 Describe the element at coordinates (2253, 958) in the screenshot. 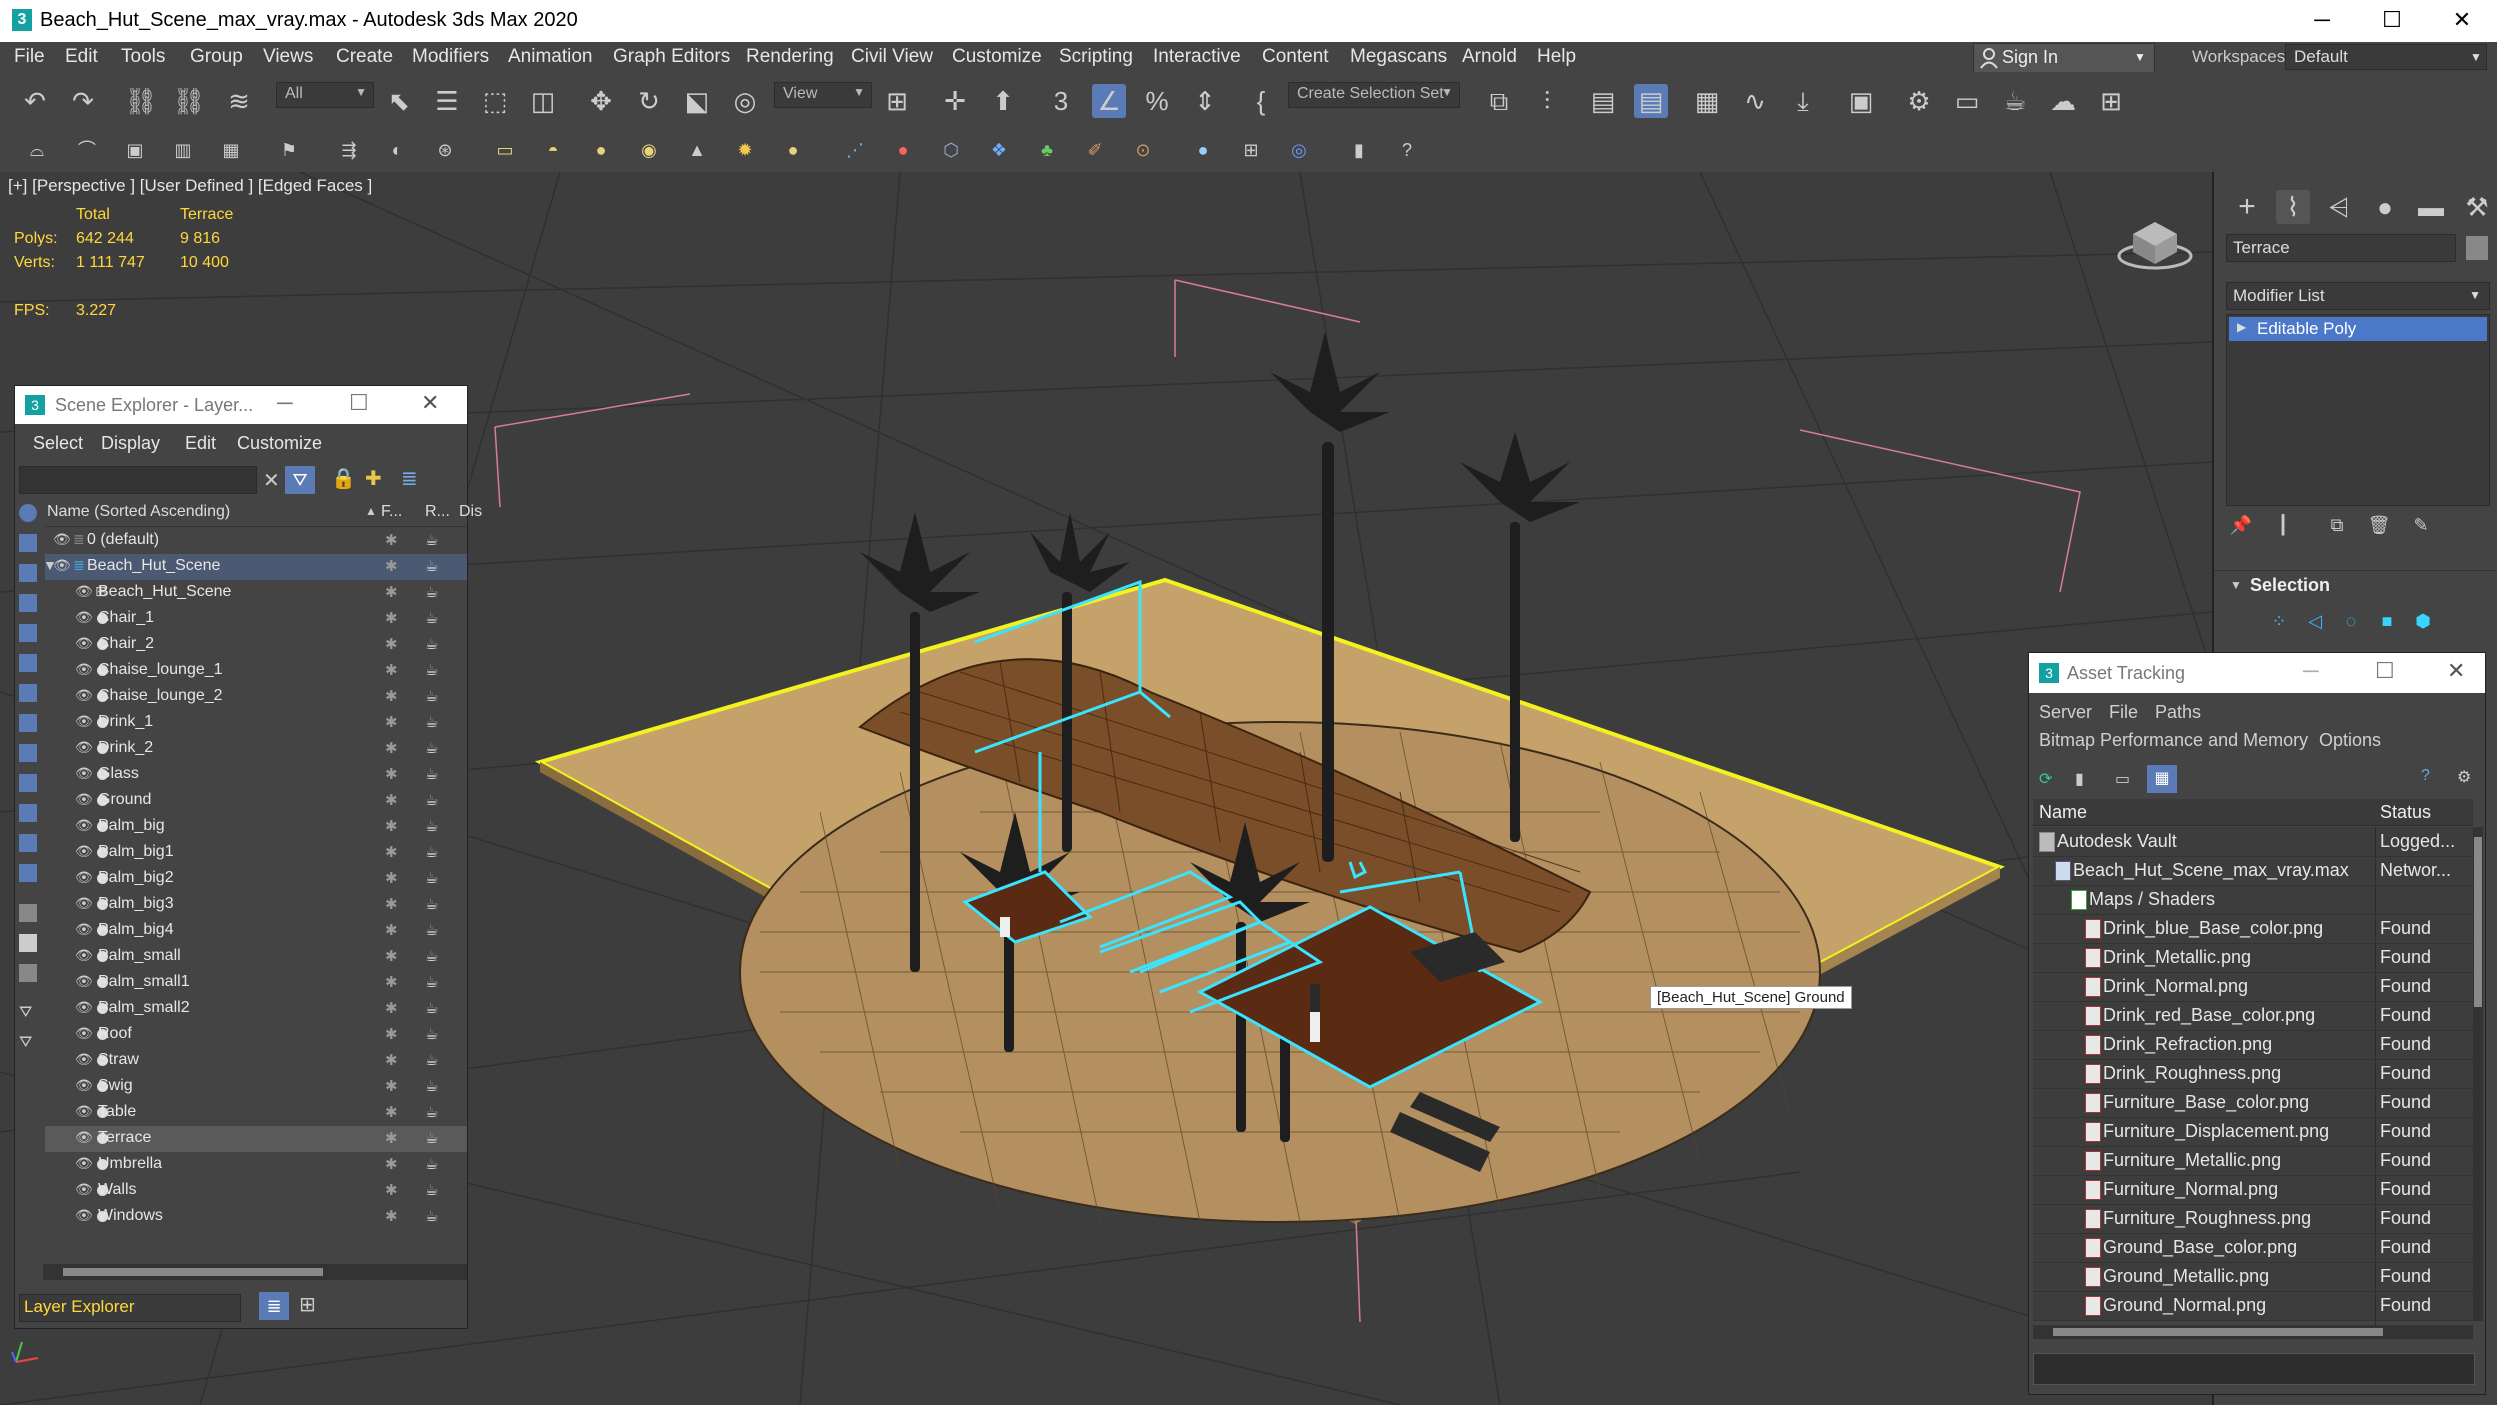

I see `asset-row: Drink_Metallic.png Found` at that location.